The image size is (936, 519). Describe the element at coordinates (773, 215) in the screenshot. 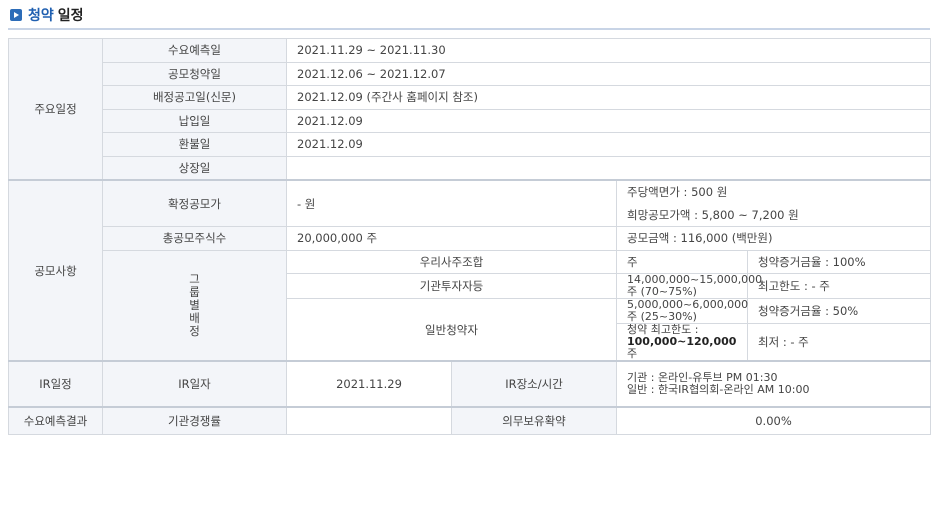

I see `value-hope-price: 희망공모가액 : 5,800 ~ 7,200 원` at that location.